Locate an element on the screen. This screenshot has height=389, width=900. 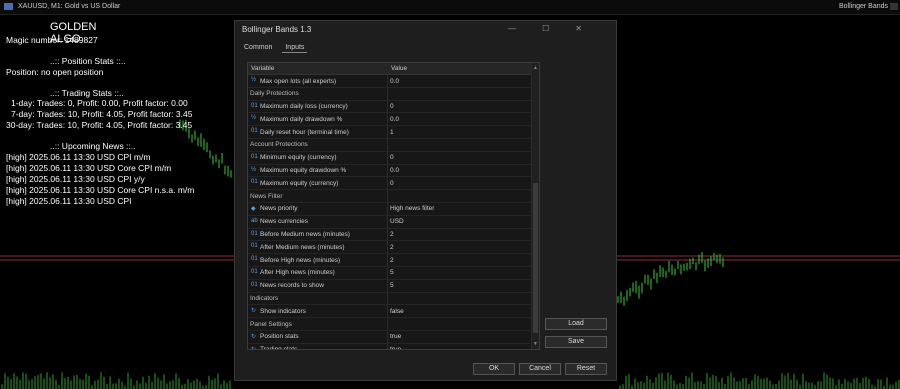
close-icon: ✕ is located at coordinates (591, 28).